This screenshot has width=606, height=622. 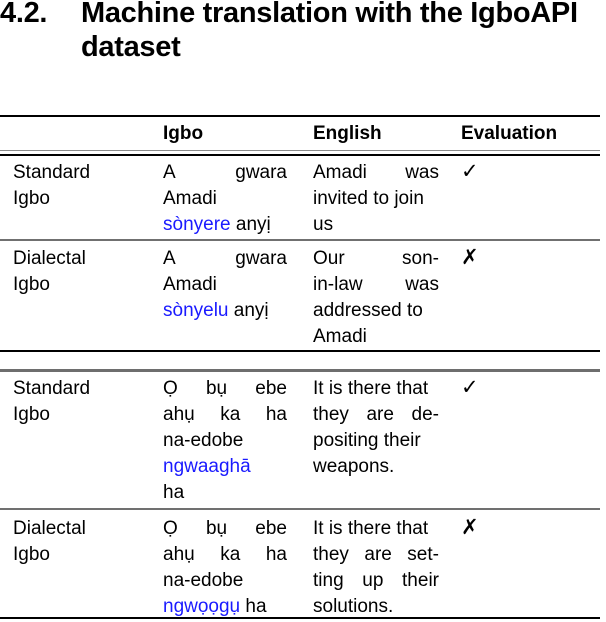 What do you see at coordinates (183, 133) in the screenshot?
I see `header-igbo: Igbo` at bounding box center [183, 133].